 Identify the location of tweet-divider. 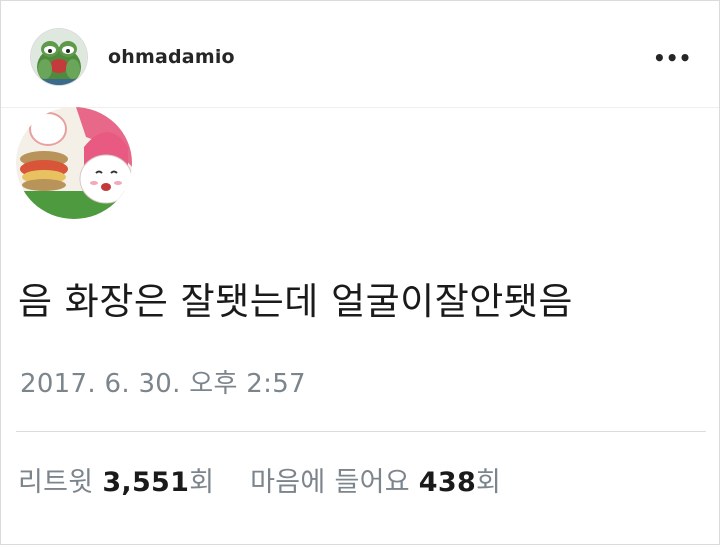
(361, 431).